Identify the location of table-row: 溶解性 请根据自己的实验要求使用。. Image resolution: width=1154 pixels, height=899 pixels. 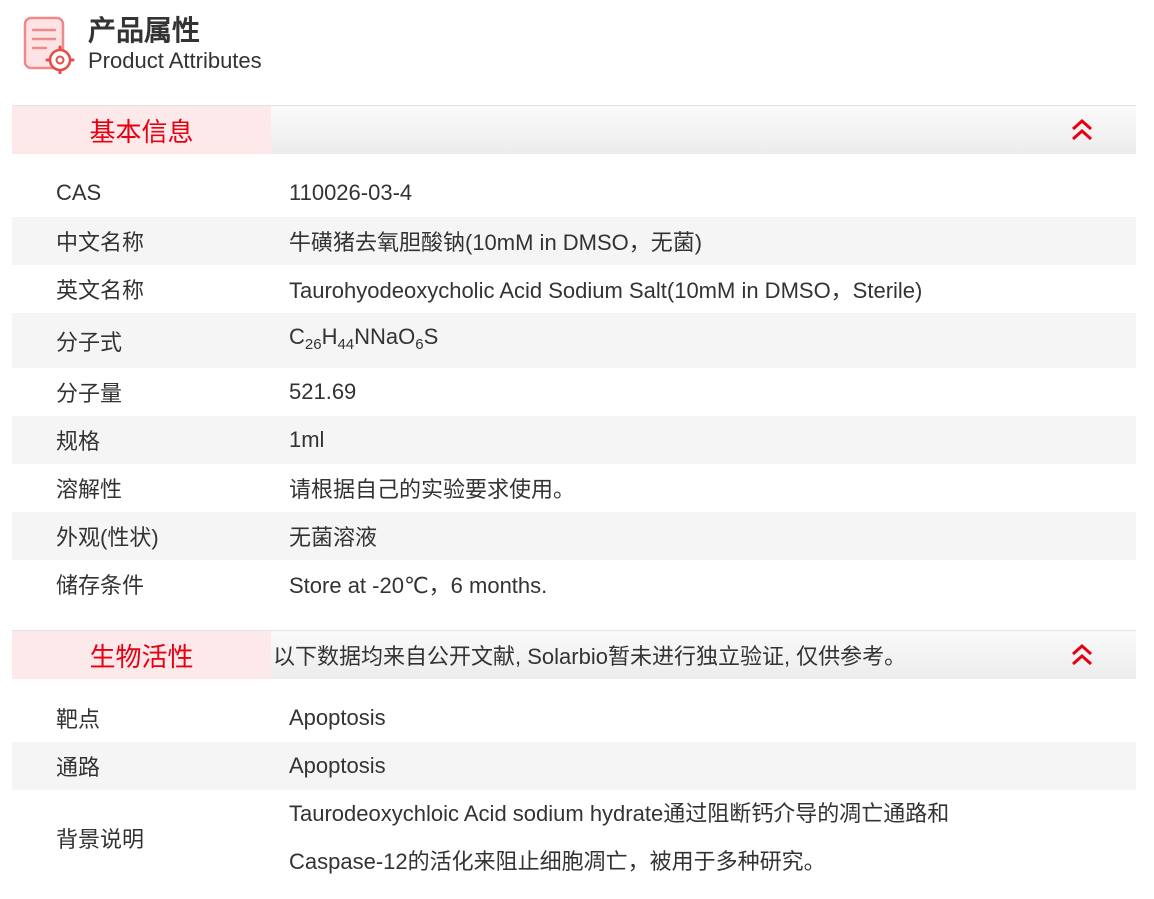
(574, 488).